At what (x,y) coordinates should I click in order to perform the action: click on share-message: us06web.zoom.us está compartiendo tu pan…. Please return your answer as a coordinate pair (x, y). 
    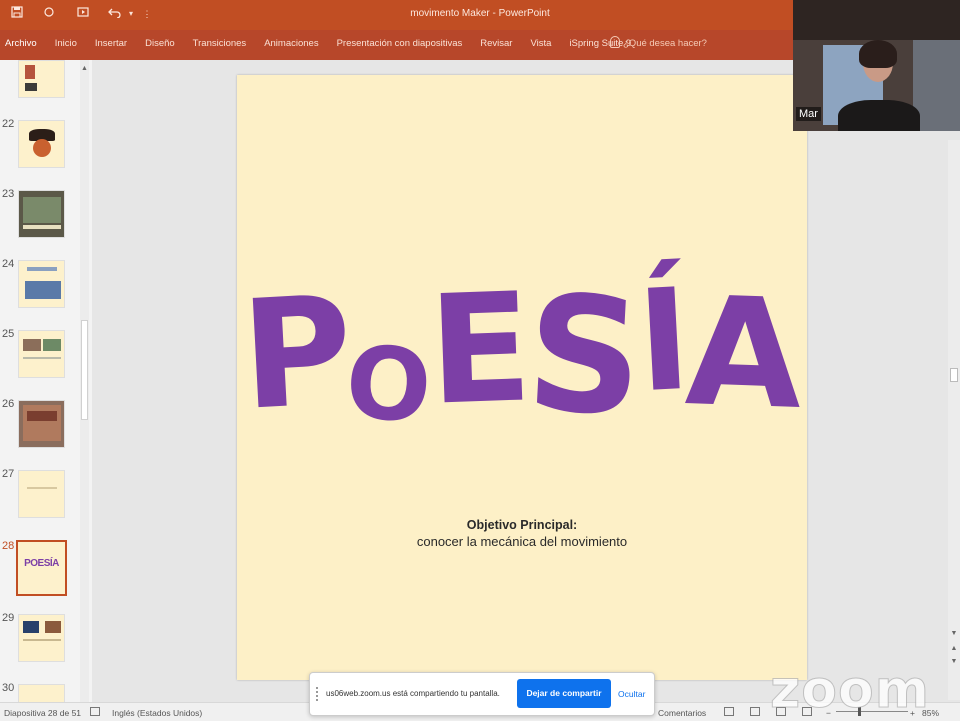
    Looking at the image, I should click on (413, 693).